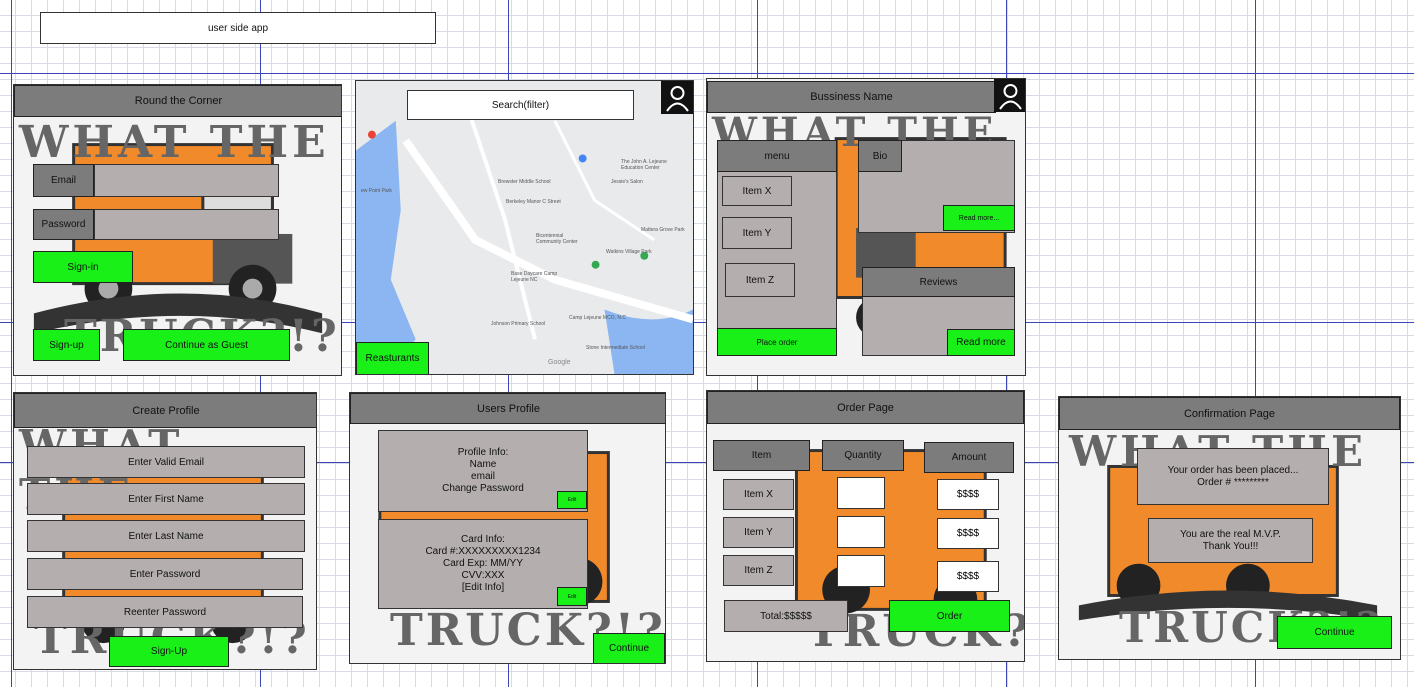 Image resolution: width=1414 pixels, height=687 pixels. What do you see at coordinates (760, 280) in the screenshot?
I see `menu-item-z: Item Z` at bounding box center [760, 280].